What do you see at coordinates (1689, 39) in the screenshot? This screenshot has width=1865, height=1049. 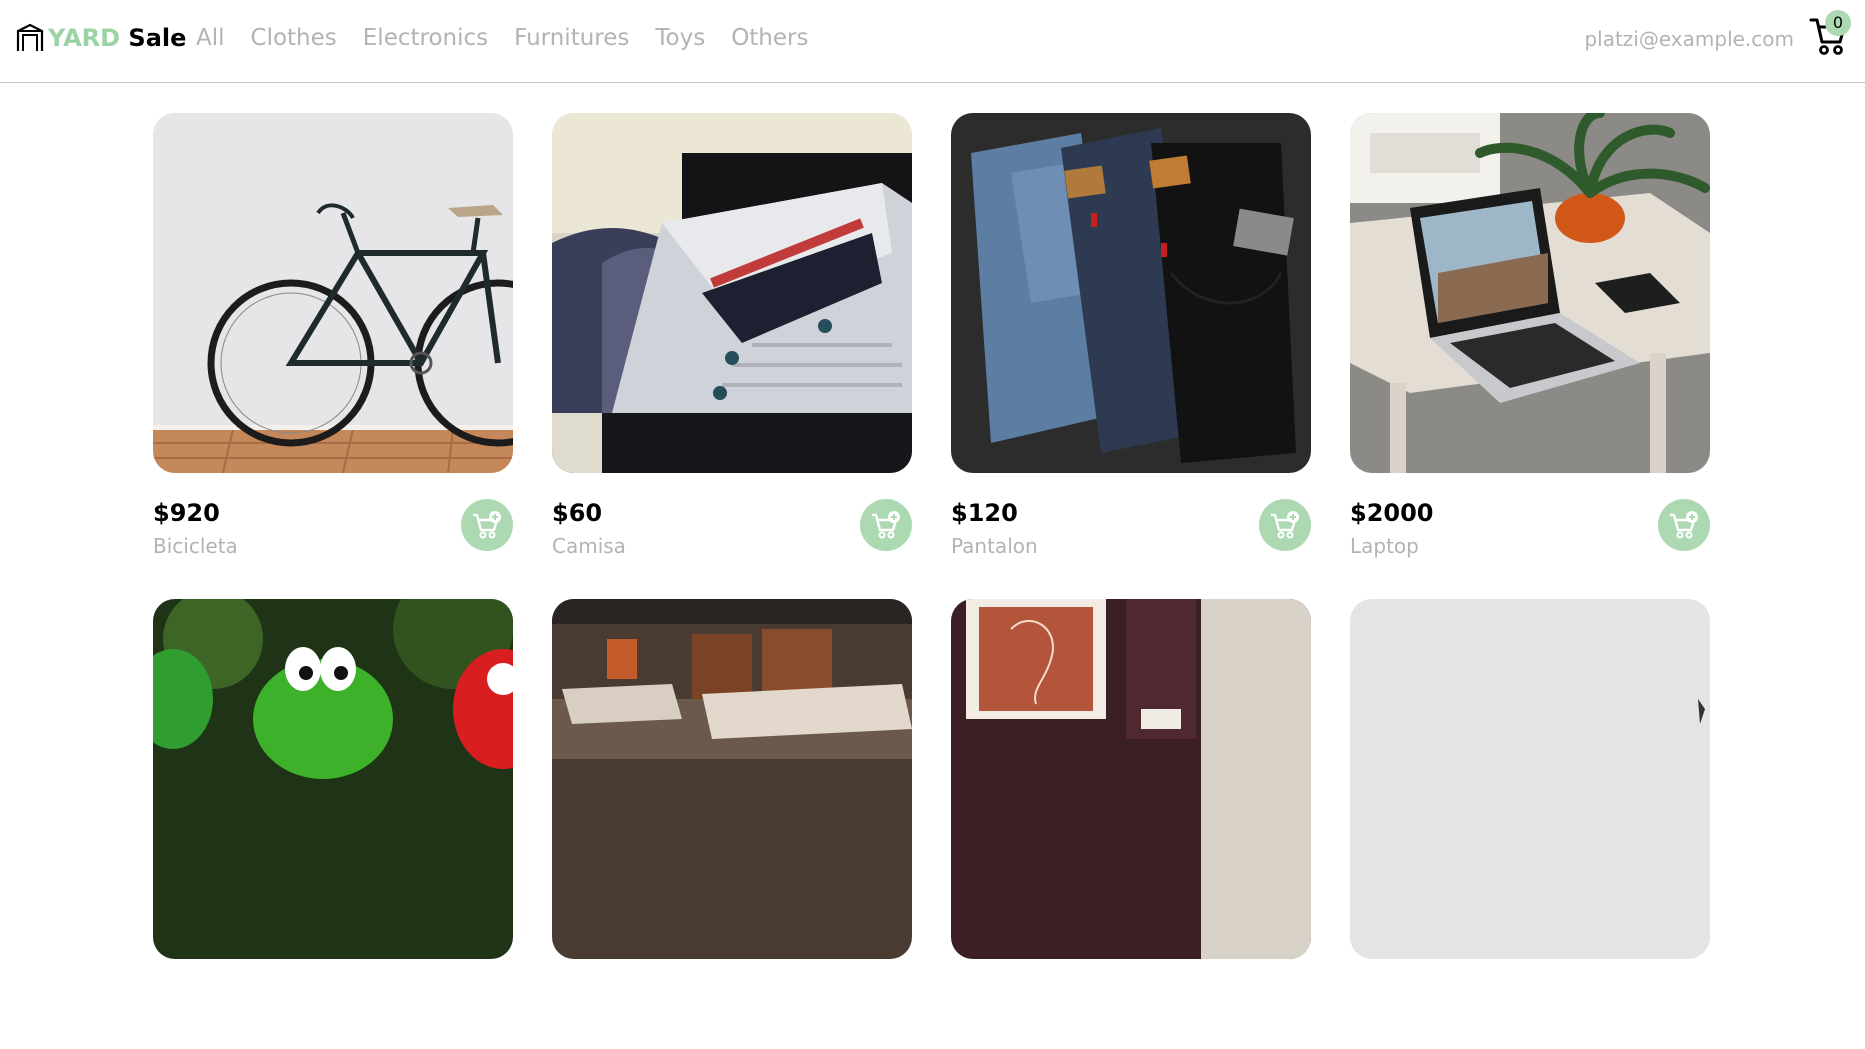 I see `user-email: platzi@example.com` at bounding box center [1689, 39].